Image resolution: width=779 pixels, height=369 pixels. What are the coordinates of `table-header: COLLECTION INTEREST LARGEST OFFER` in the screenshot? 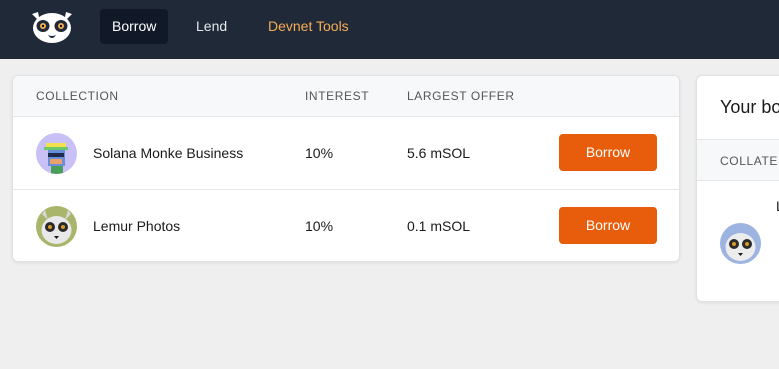 It's located at (346, 96).